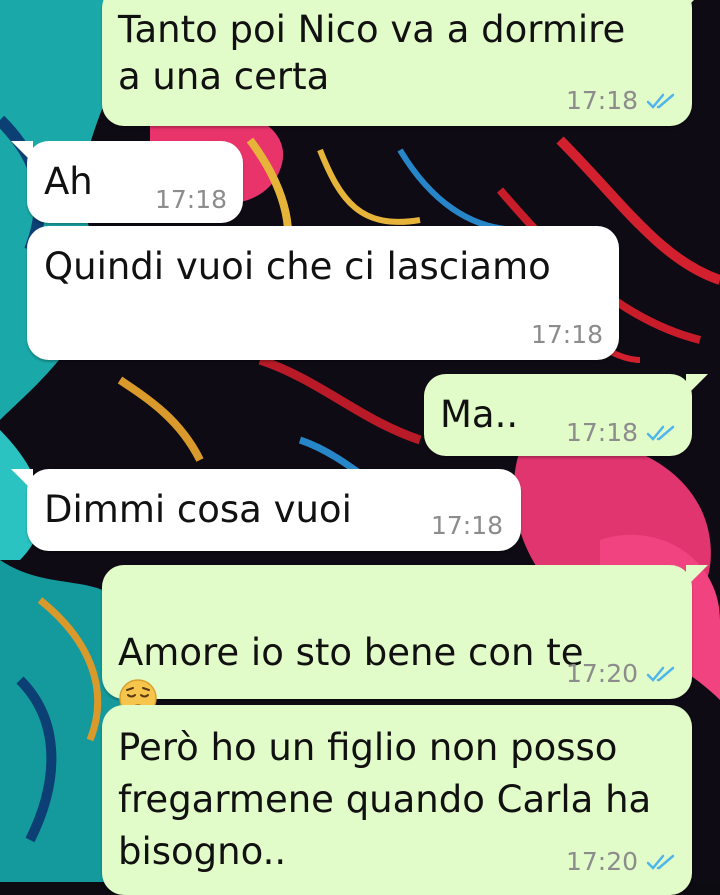 The width and height of the screenshot is (720, 895). I want to click on message-text: Ma.., so click(479, 414).